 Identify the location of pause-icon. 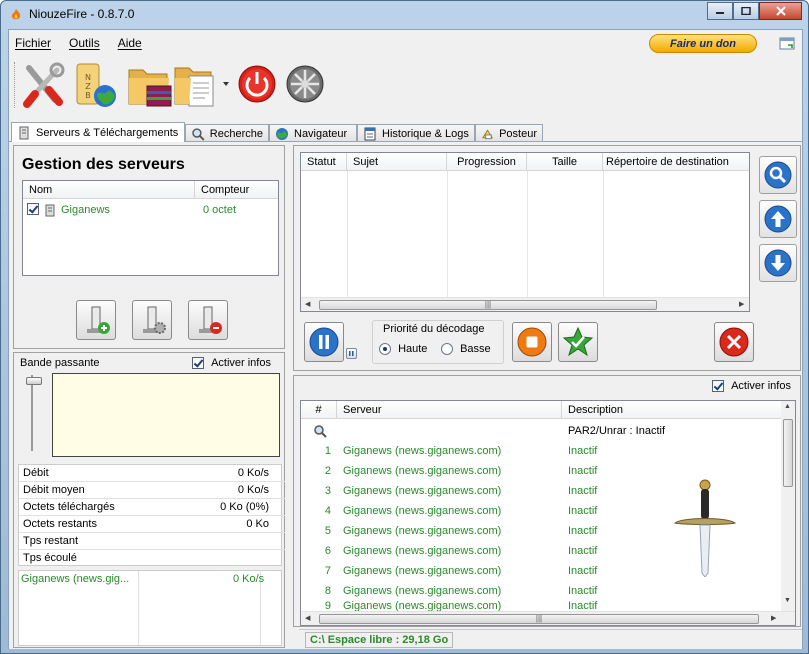
(324, 342).